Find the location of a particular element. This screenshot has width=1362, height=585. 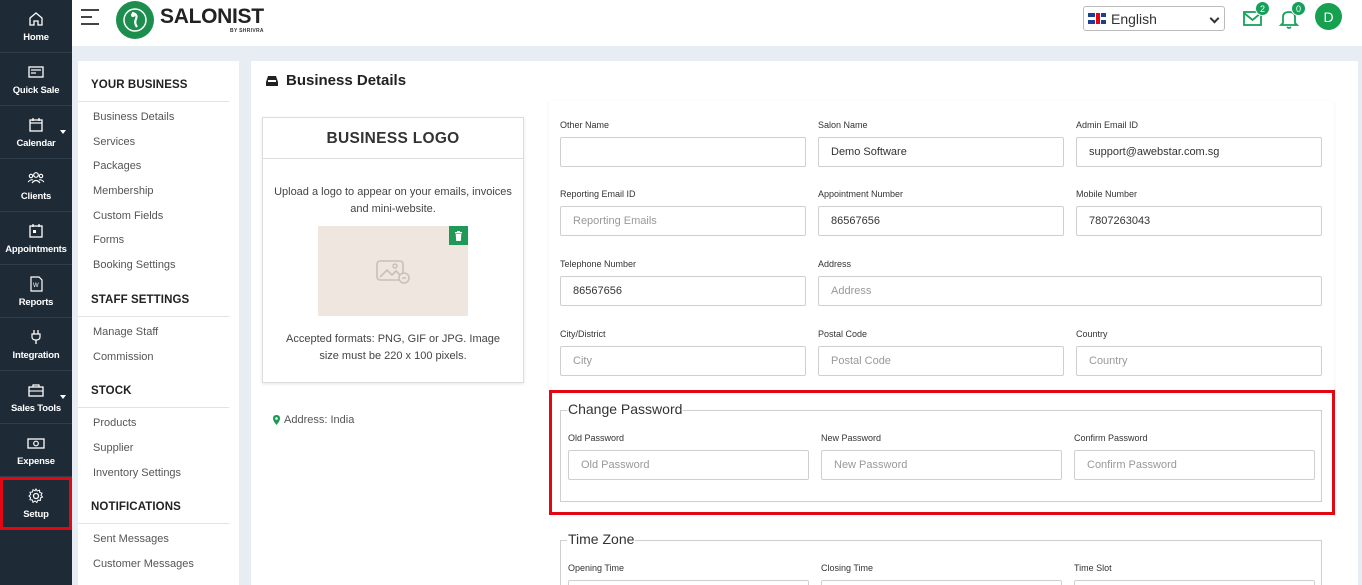

messages-count-badge: 2 is located at coordinates (1262, 8).